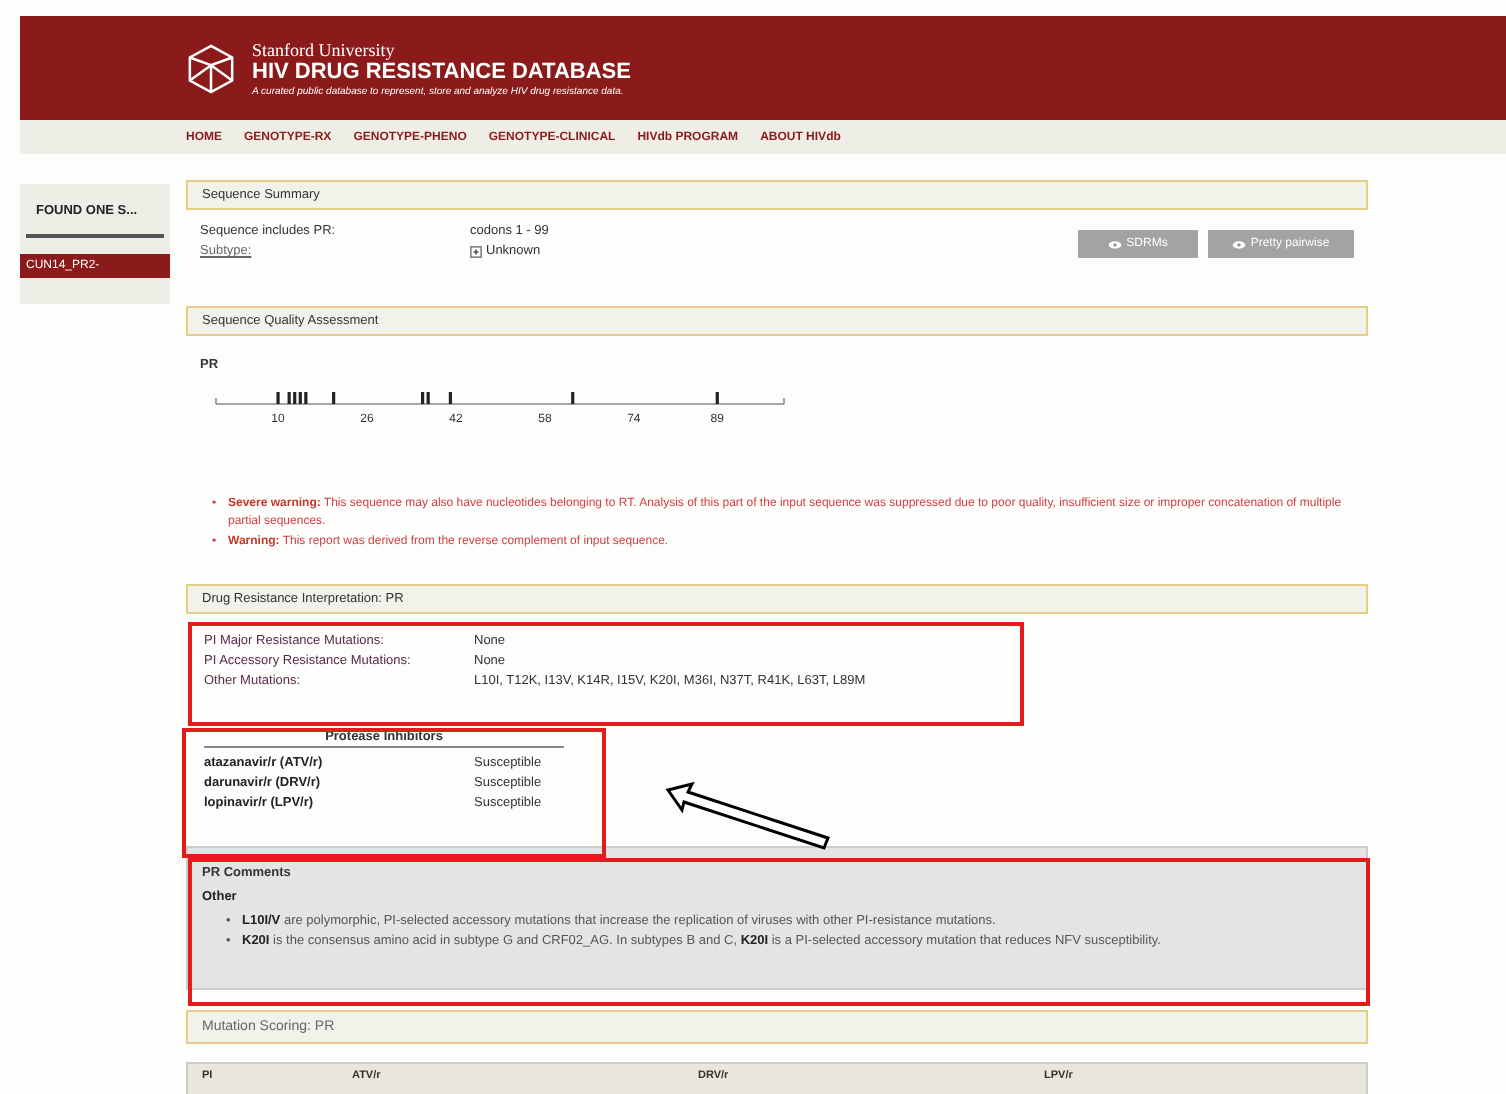 The image size is (1506, 1094). What do you see at coordinates (211, 68) in the screenshot?
I see `logo-icon` at bounding box center [211, 68].